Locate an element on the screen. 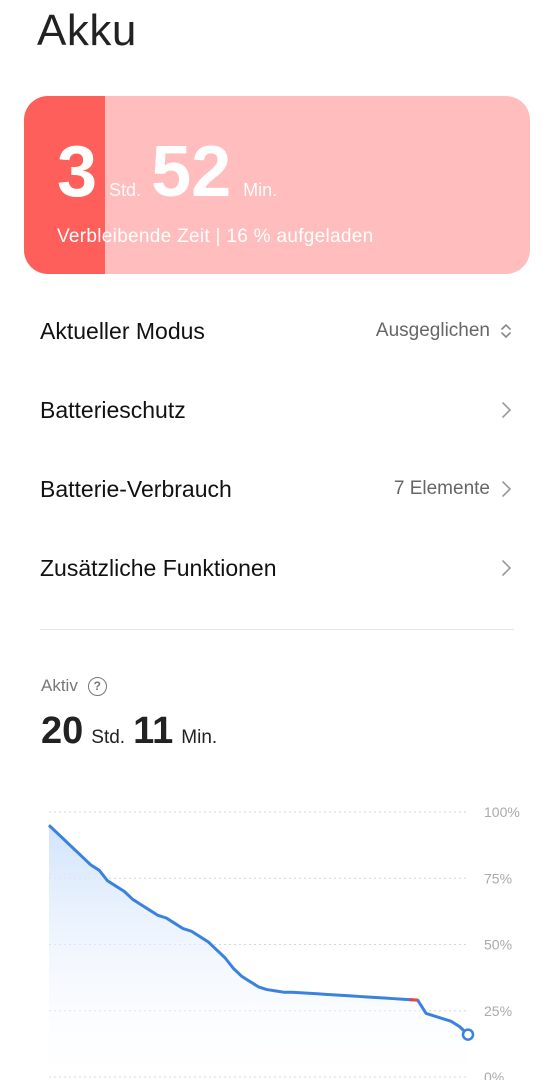  active-label-row: Aktiv ? is located at coordinates (74, 686).